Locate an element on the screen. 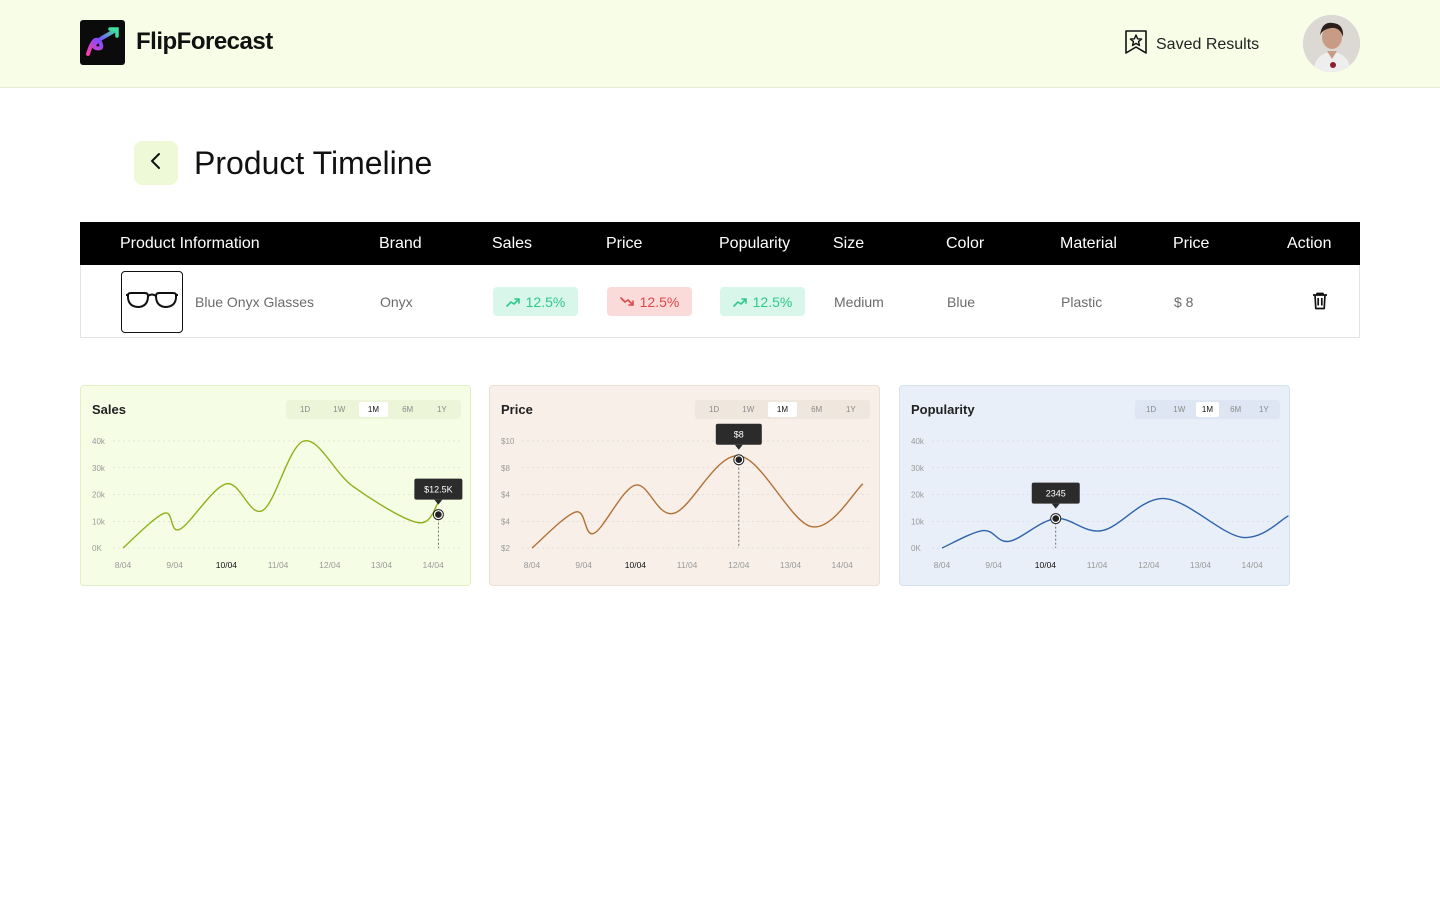 This screenshot has height=900, width=1440. column-header-size: Size is located at coordinates (849, 243).